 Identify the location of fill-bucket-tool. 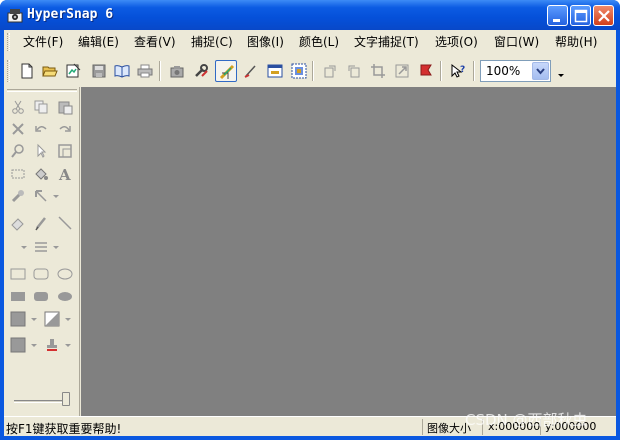
(41, 174).